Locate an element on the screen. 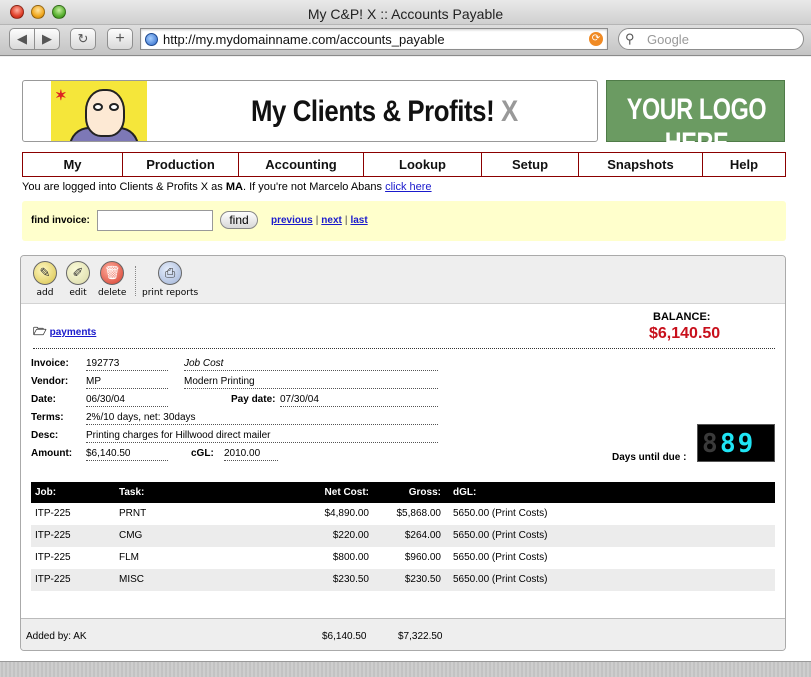 This screenshot has width=811, height=677. last-link: last is located at coordinates (358, 220).